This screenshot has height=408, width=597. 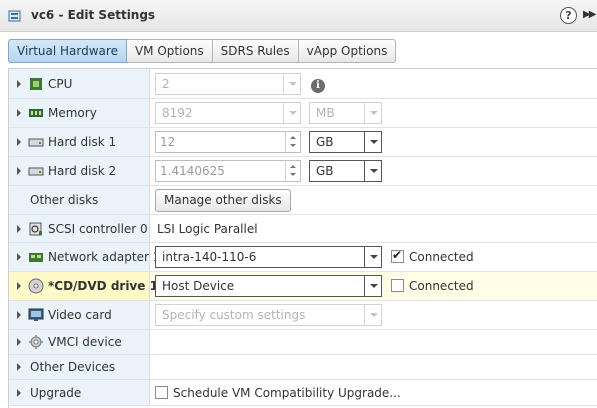 I want to click on hard-disk-2-unit-select: GB, so click(x=345, y=171).